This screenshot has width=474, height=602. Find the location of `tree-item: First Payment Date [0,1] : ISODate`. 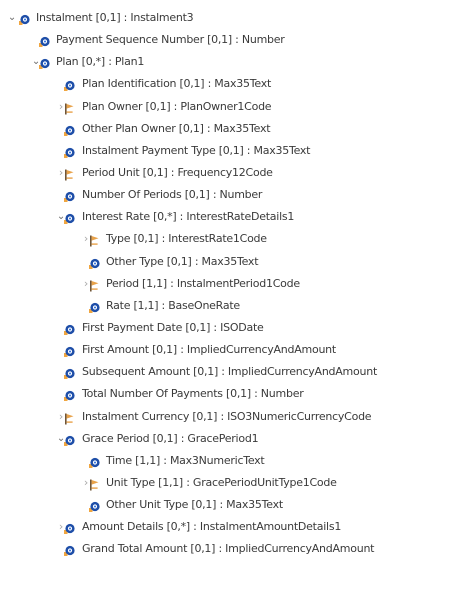

tree-item: First Payment Date [0,1] : ISODate is located at coordinates (237, 328).